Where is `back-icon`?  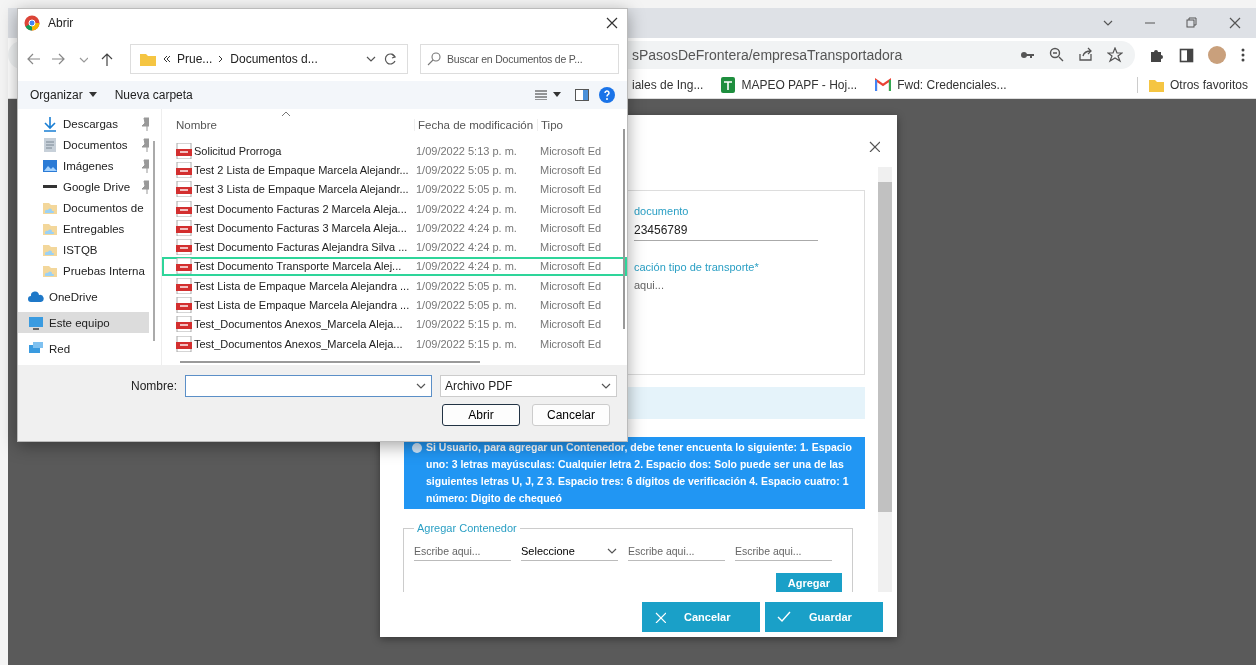 back-icon is located at coordinates (33, 59).